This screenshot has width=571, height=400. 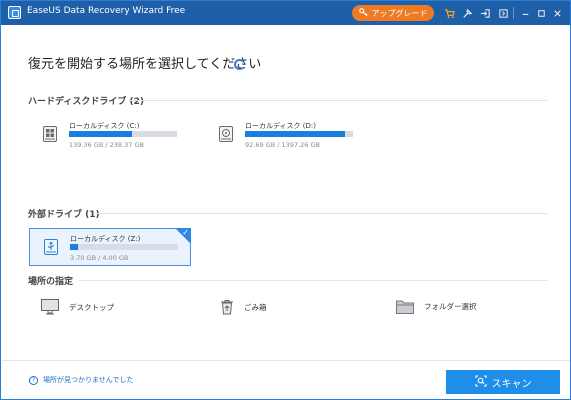 I want to click on scan-label: スキャン, so click(x=511, y=384).